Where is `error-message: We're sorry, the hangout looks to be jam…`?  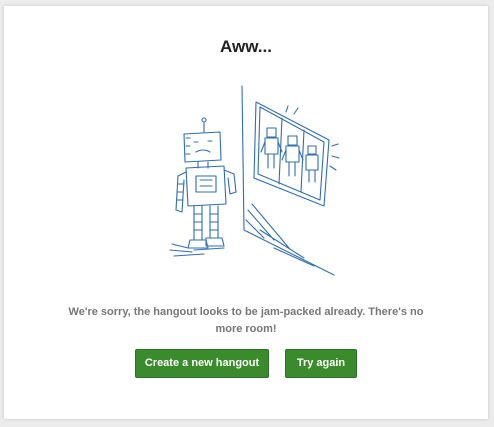
error-message: We're sorry, the hangout looks to be jam… is located at coordinates (246, 320).